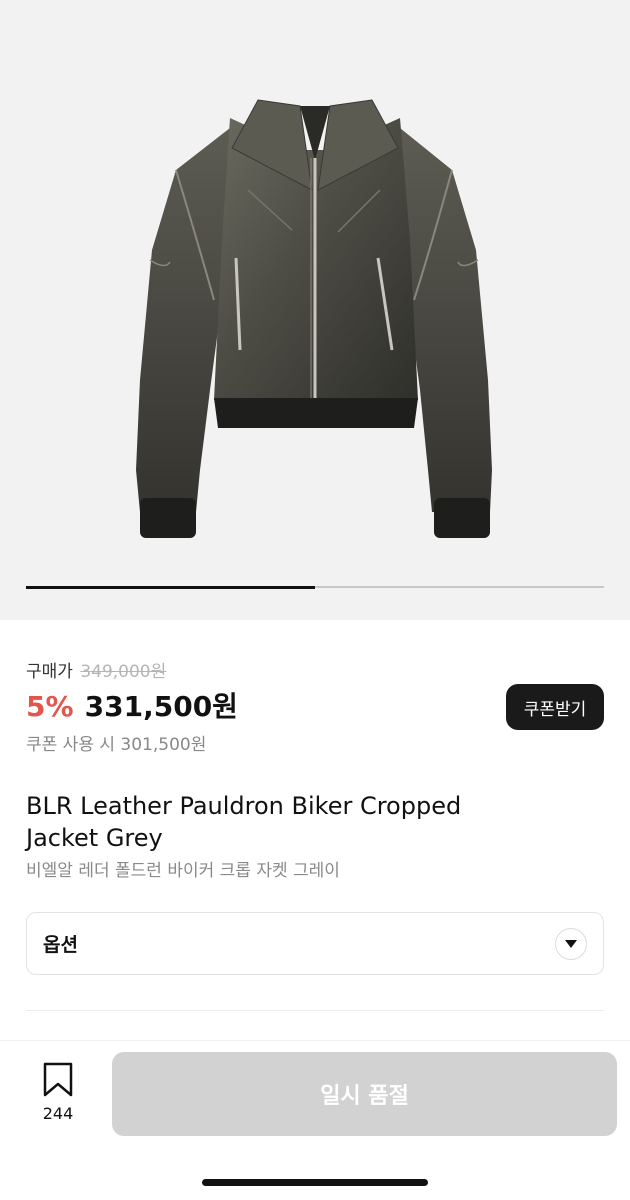 This screenshot has height=1200, width=630. I want to click on original-price: 349,000원, so click(123, 672).